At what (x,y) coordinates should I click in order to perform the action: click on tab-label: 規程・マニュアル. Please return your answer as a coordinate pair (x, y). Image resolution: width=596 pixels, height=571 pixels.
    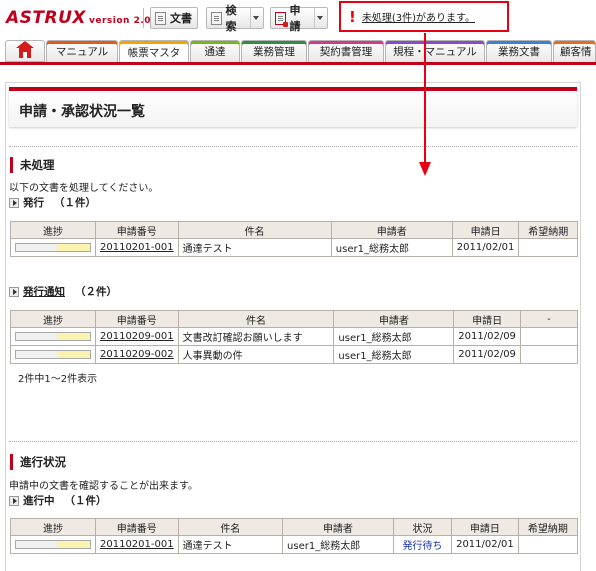
    Looking at the image, I should click on (435, 52).